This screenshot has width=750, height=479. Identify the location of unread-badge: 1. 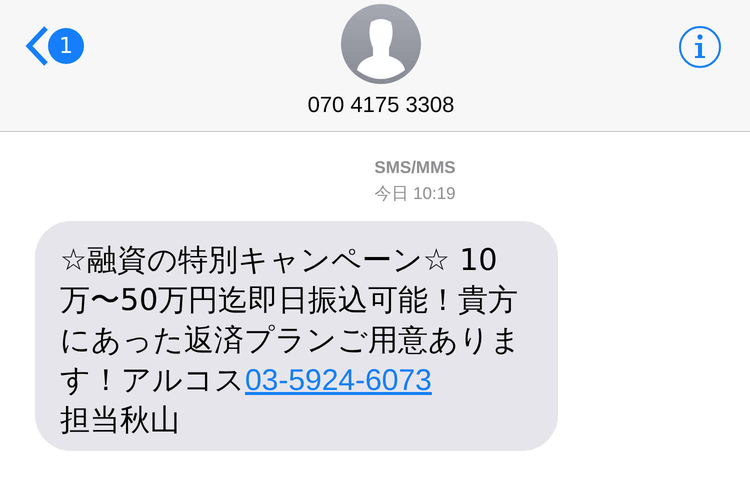
(66, 46).